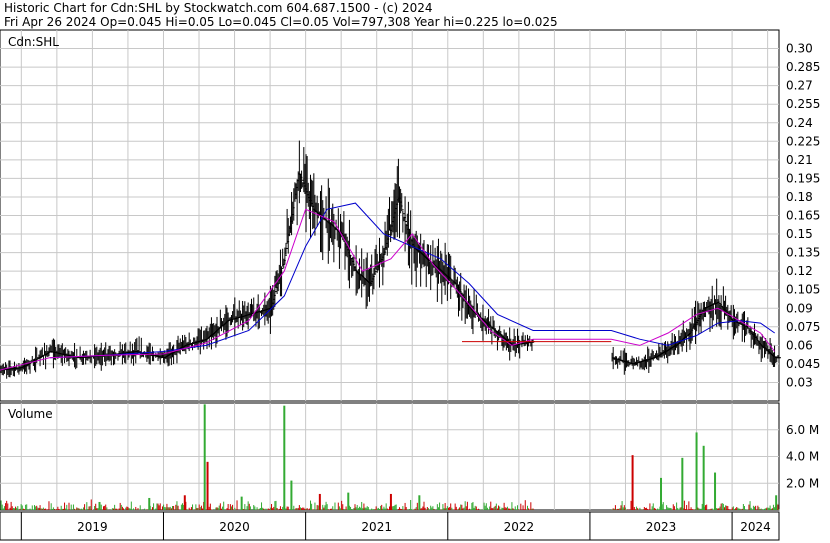  Describe the element at coordinates (803, 141) in the screenshot. I see `price-y-tick-label: 0.225` at that location.